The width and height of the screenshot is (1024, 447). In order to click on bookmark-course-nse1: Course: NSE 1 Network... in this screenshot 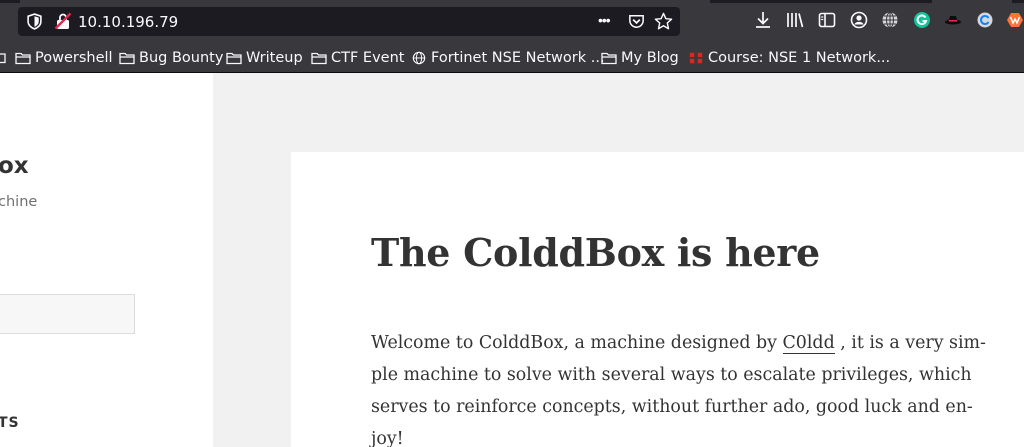, I will do `click(789, 58)`.